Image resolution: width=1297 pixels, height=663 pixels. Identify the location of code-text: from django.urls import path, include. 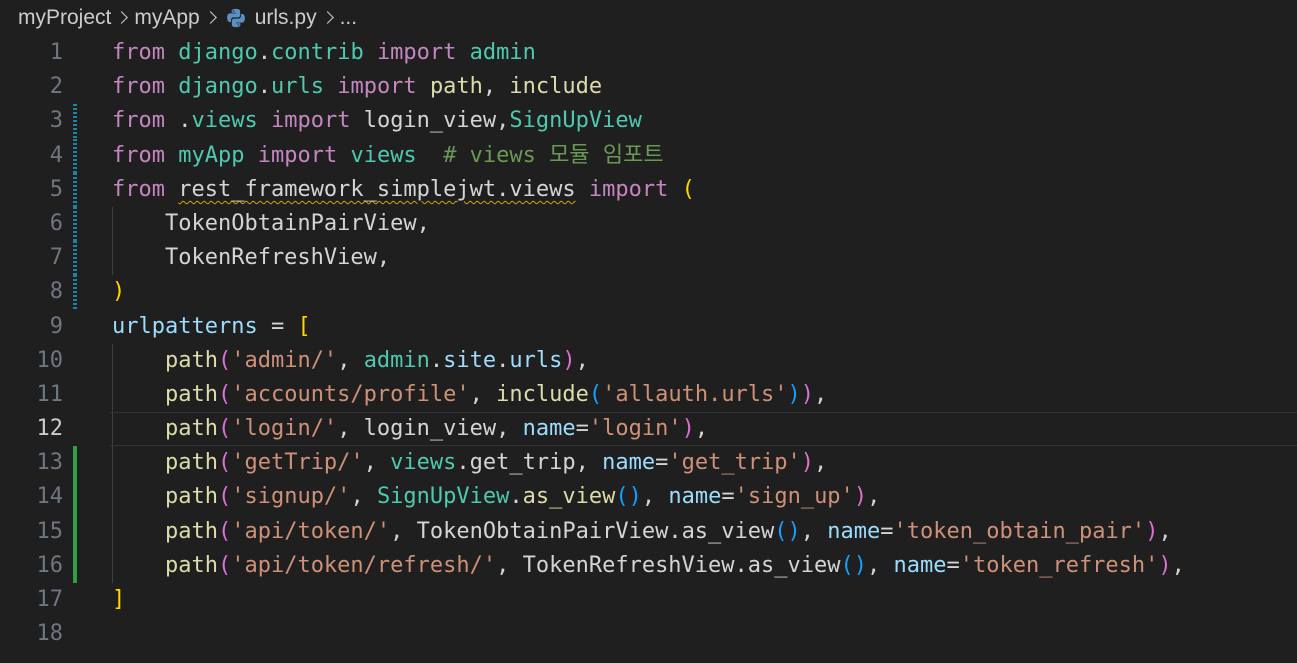
(357, 87).